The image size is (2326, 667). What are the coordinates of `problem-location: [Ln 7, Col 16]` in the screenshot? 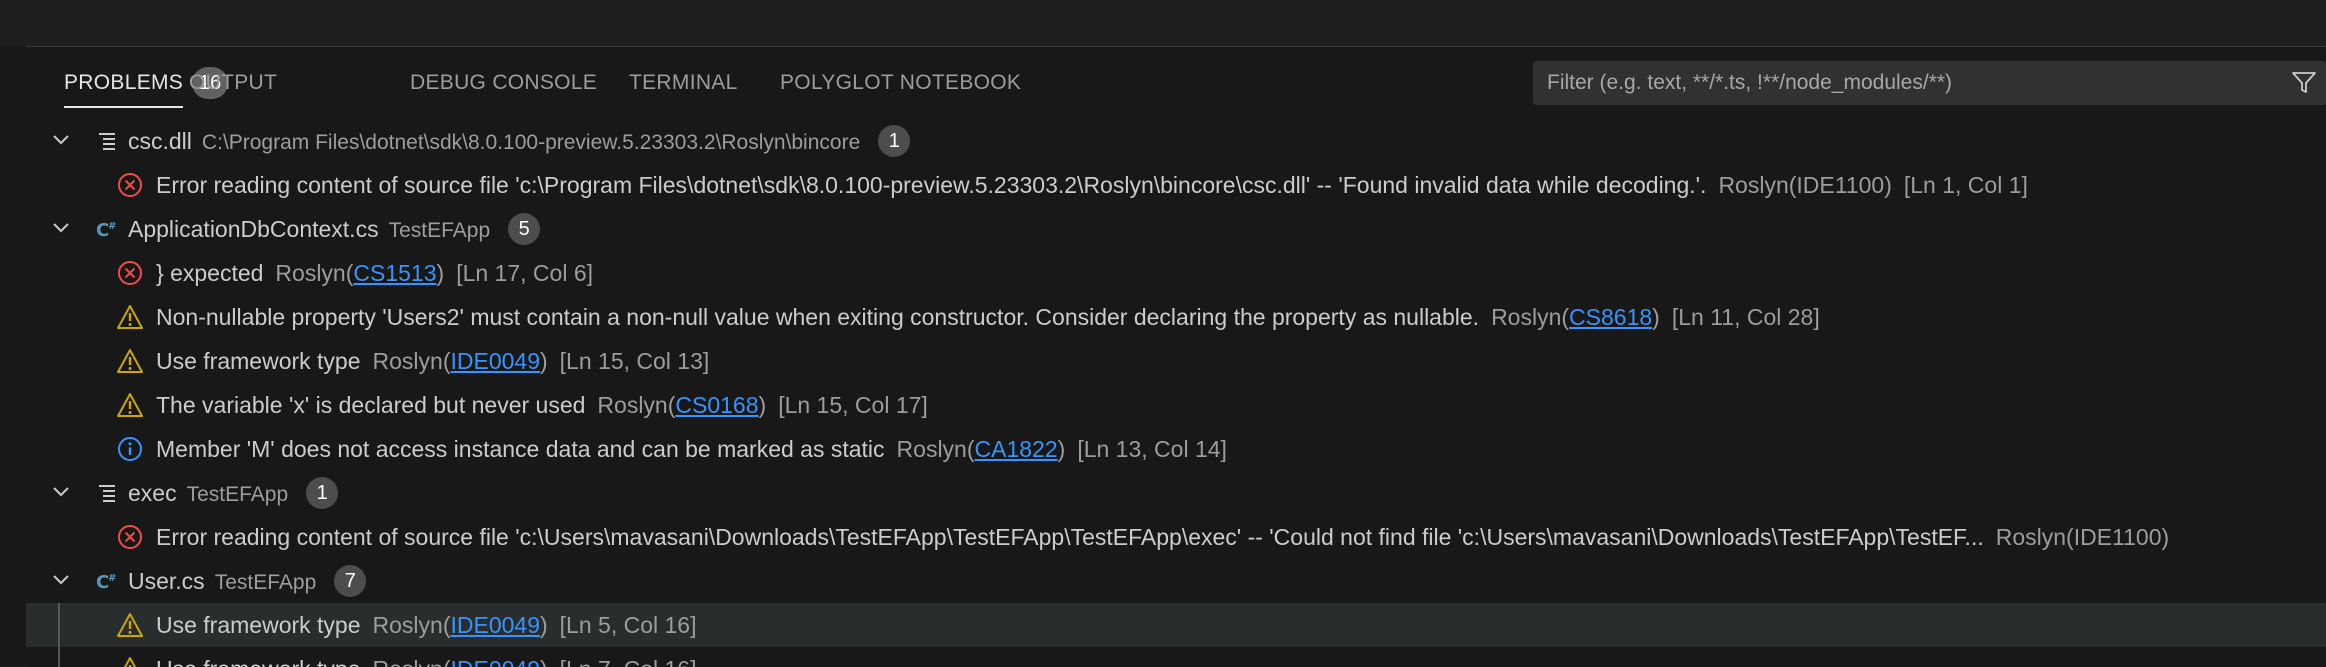 It's located at (628, 661).